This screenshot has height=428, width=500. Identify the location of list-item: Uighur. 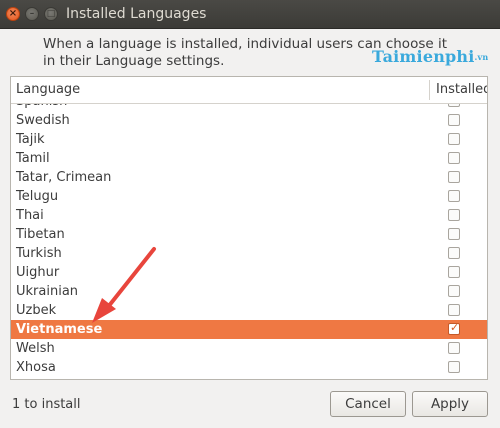
(249, 272).